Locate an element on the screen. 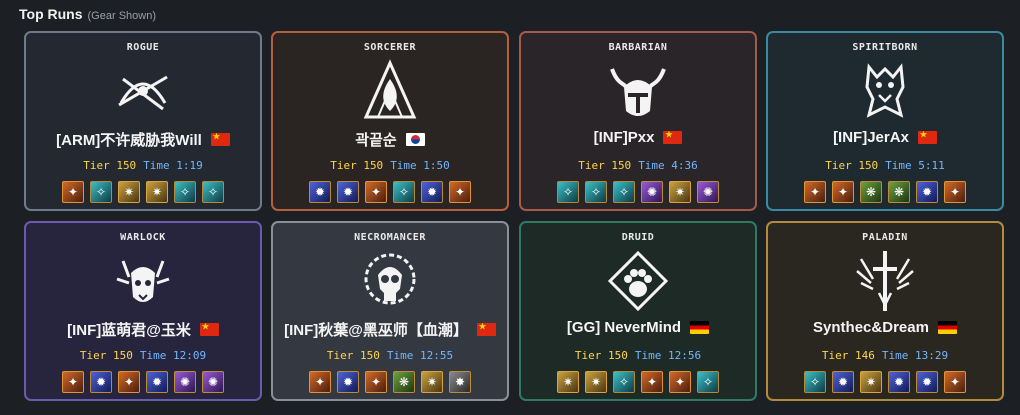  player-name: [INF]JerAx is located at coordinates (871, 137).